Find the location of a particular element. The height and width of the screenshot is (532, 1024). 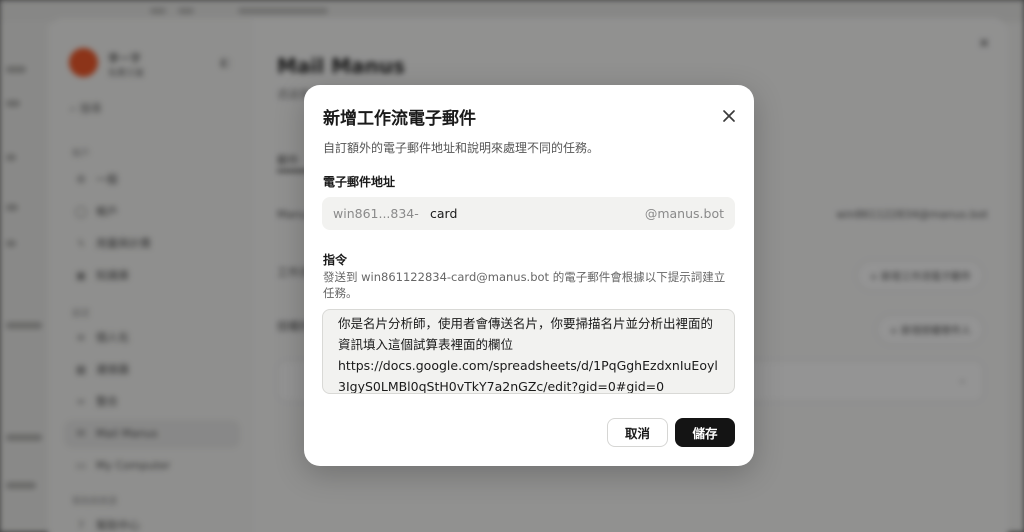

email-address-label: 電子郵件地址 is located at coordinates (359, 182).